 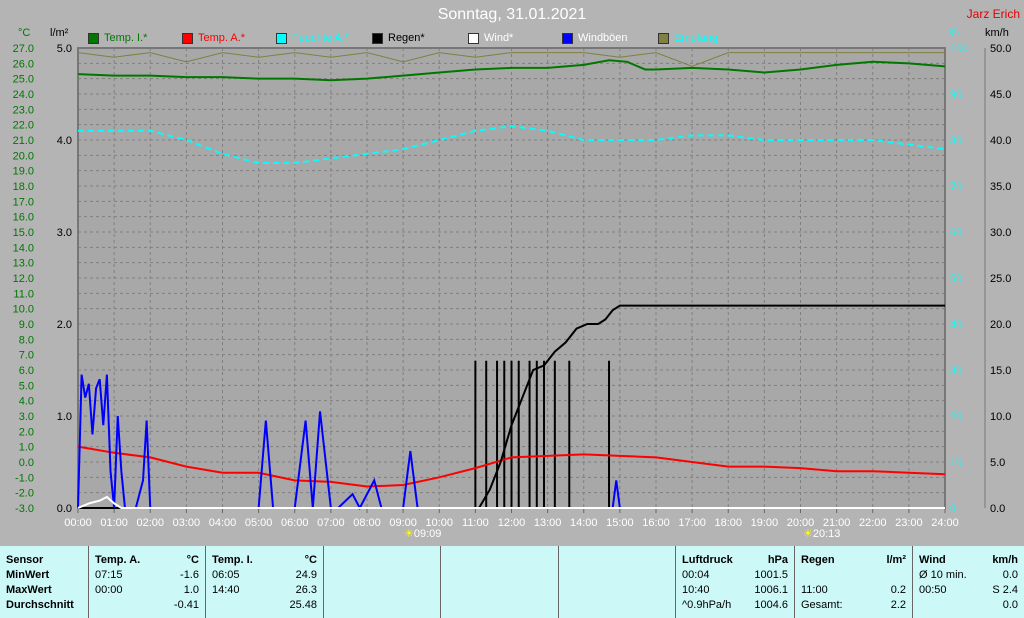 What do you see at coordinates (64, 325) in the screenshot?
I see `rain-tick-label: 2.0` at bounding box center [64, 325].